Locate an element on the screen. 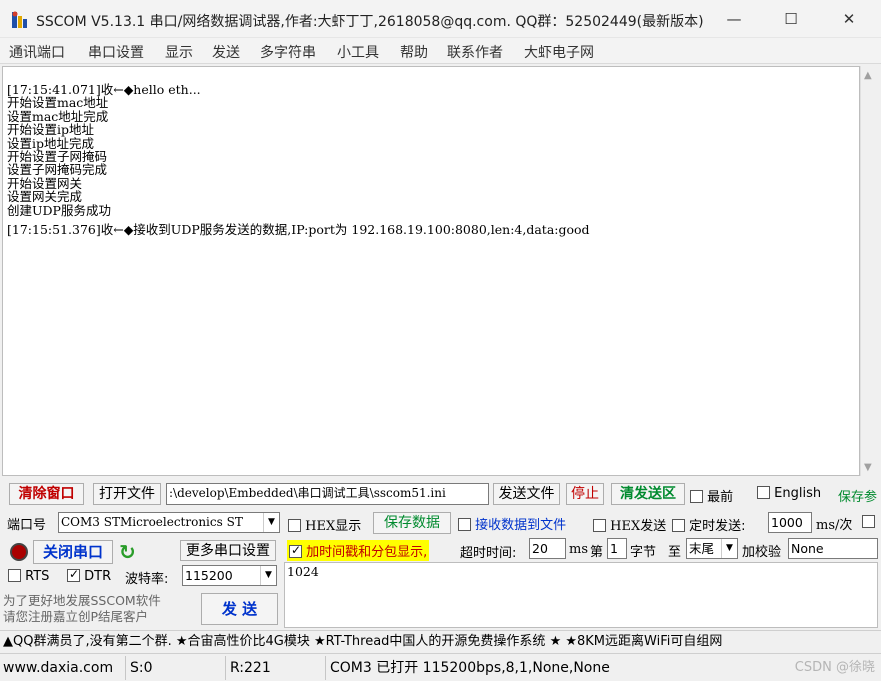  timestamp-option: 加时间戳和分包显示, is located at coordinates (358, 550).